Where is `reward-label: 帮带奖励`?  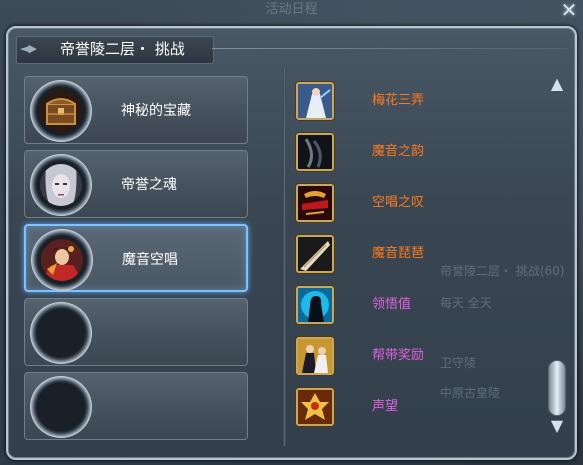
reward-label: 帮带奖励 is located at coordinates (398, 355).